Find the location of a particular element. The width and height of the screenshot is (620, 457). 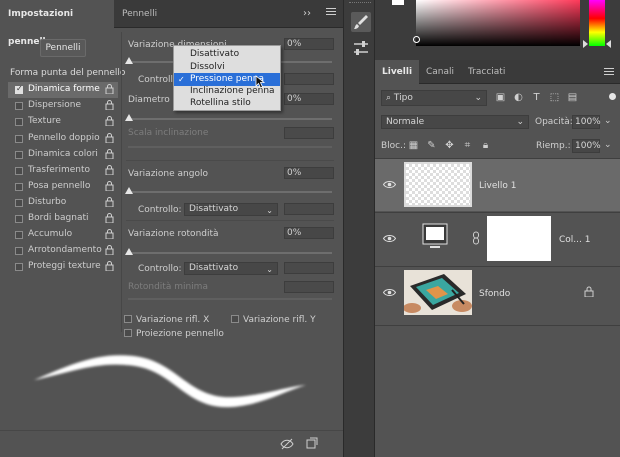

layer-name: Livello 1 is located at coordinates (497, 186).